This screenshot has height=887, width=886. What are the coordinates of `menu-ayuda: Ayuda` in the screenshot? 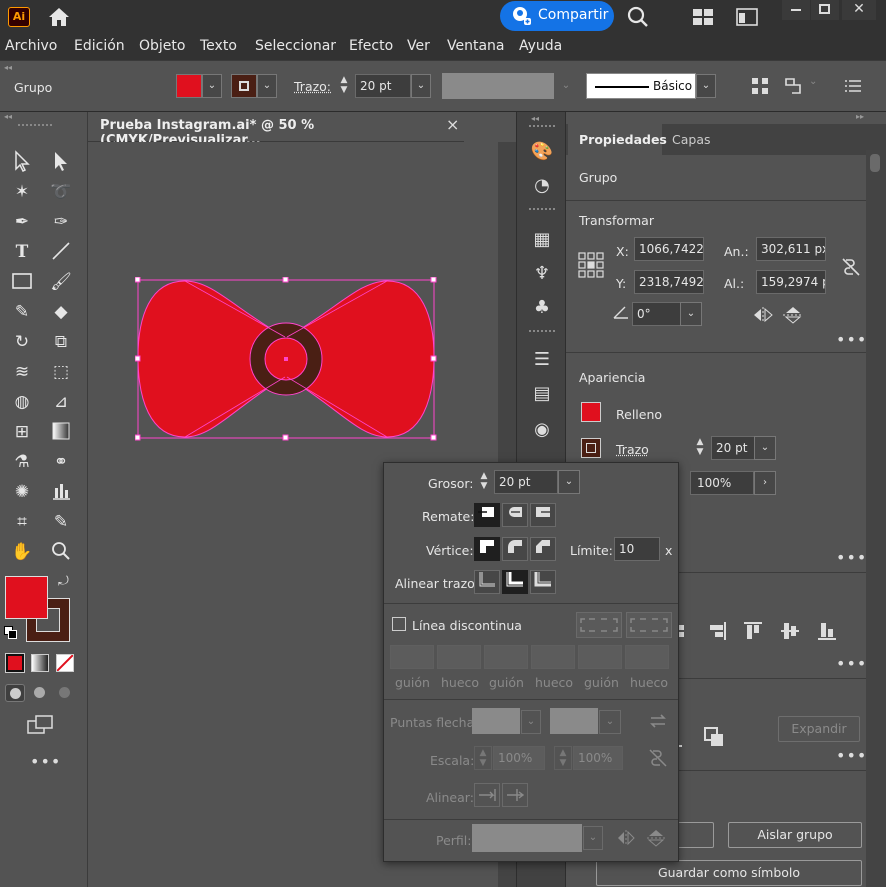 It's located at (540, 46).